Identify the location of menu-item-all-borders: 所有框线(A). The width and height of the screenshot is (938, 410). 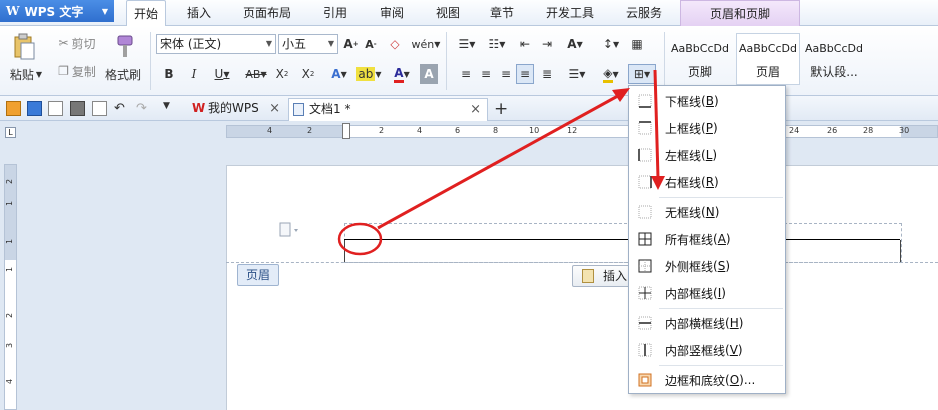
(707, 239).